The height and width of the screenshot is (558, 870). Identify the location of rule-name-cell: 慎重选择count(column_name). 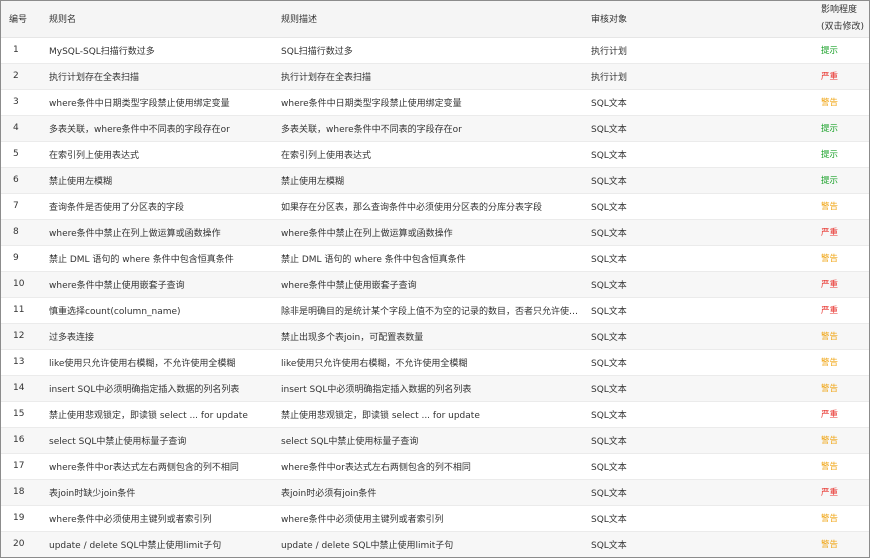
(157, 310).